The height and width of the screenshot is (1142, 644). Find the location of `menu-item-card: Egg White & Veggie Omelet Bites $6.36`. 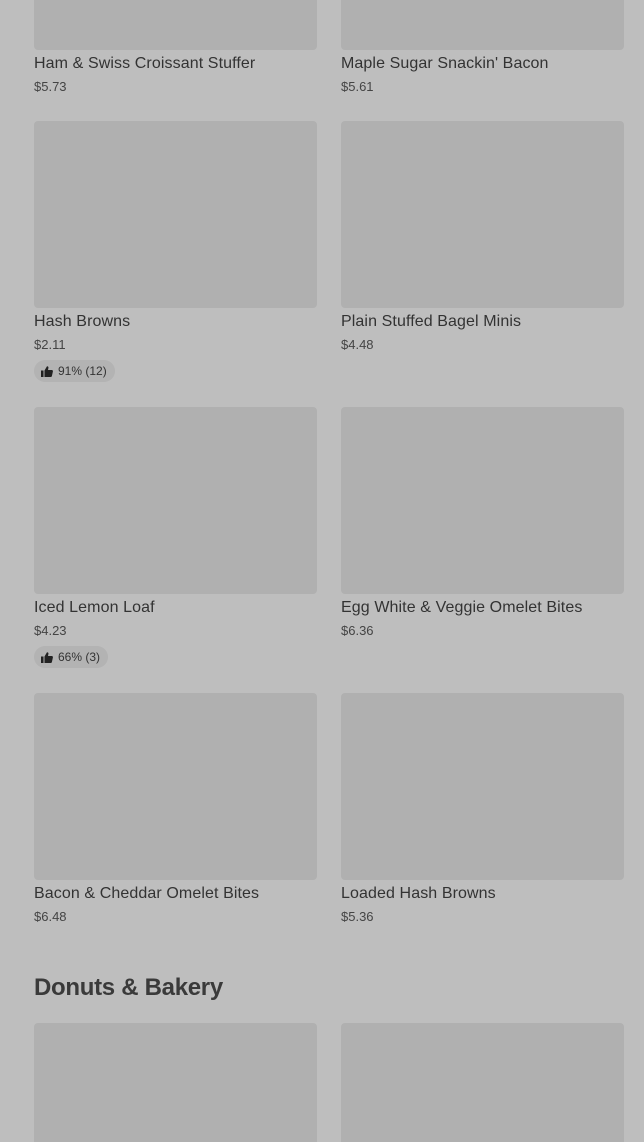

menu-item-card: Egg White & Veggie Omelet Bites $6.36 is located at coordinates (482, 539).